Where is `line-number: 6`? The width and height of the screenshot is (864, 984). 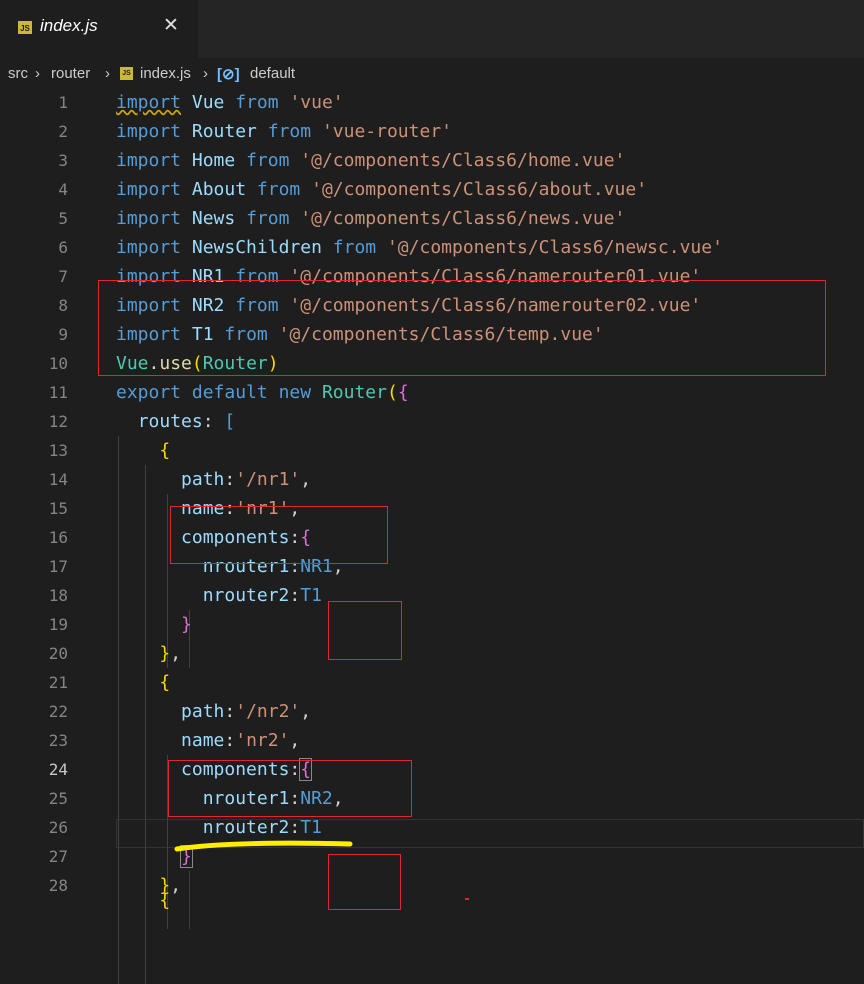
line-number: 6 is located at coordinates (63, 247).